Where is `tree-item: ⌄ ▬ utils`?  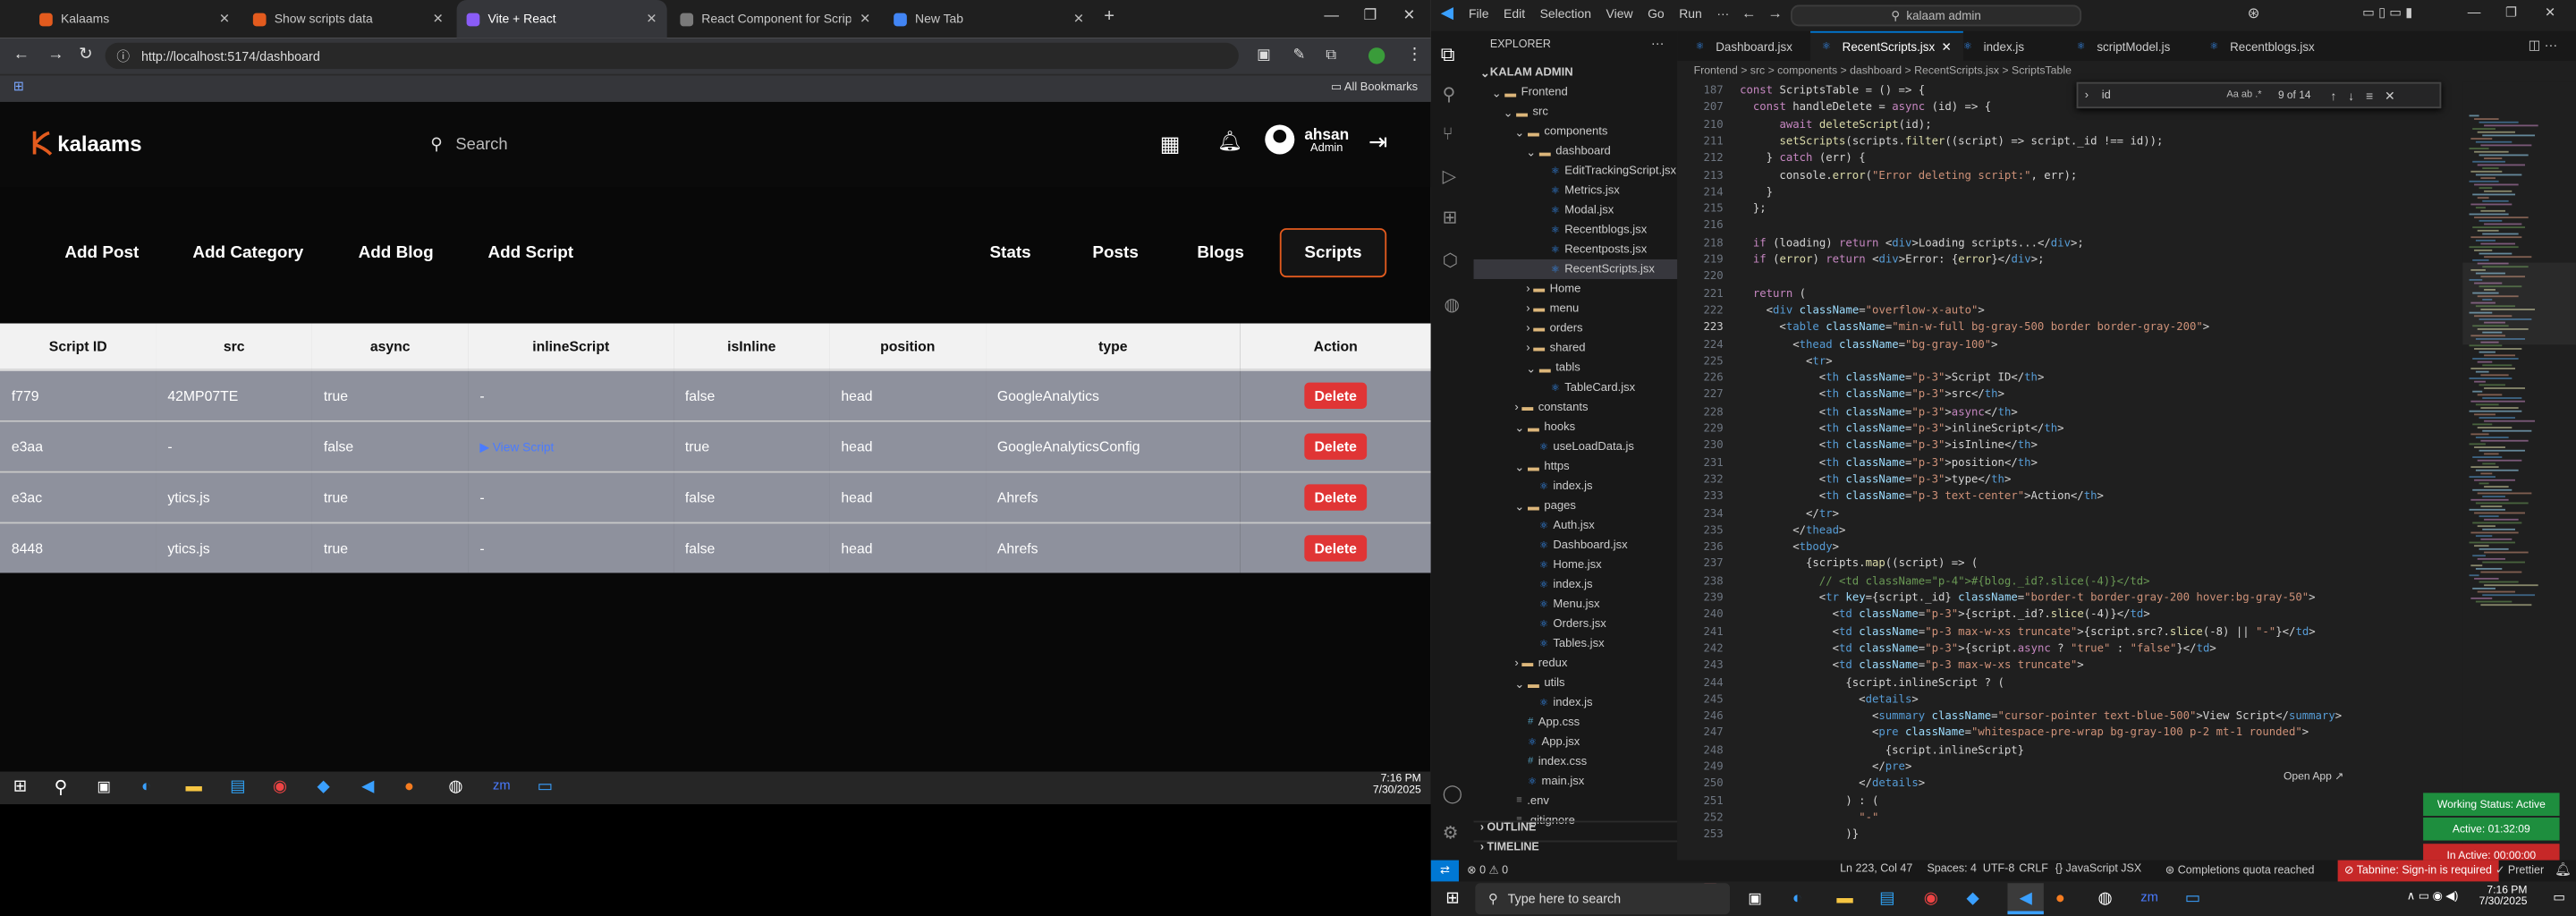
tree-item: ⌄ ▬ utils is located at coordinates (1576, 682).